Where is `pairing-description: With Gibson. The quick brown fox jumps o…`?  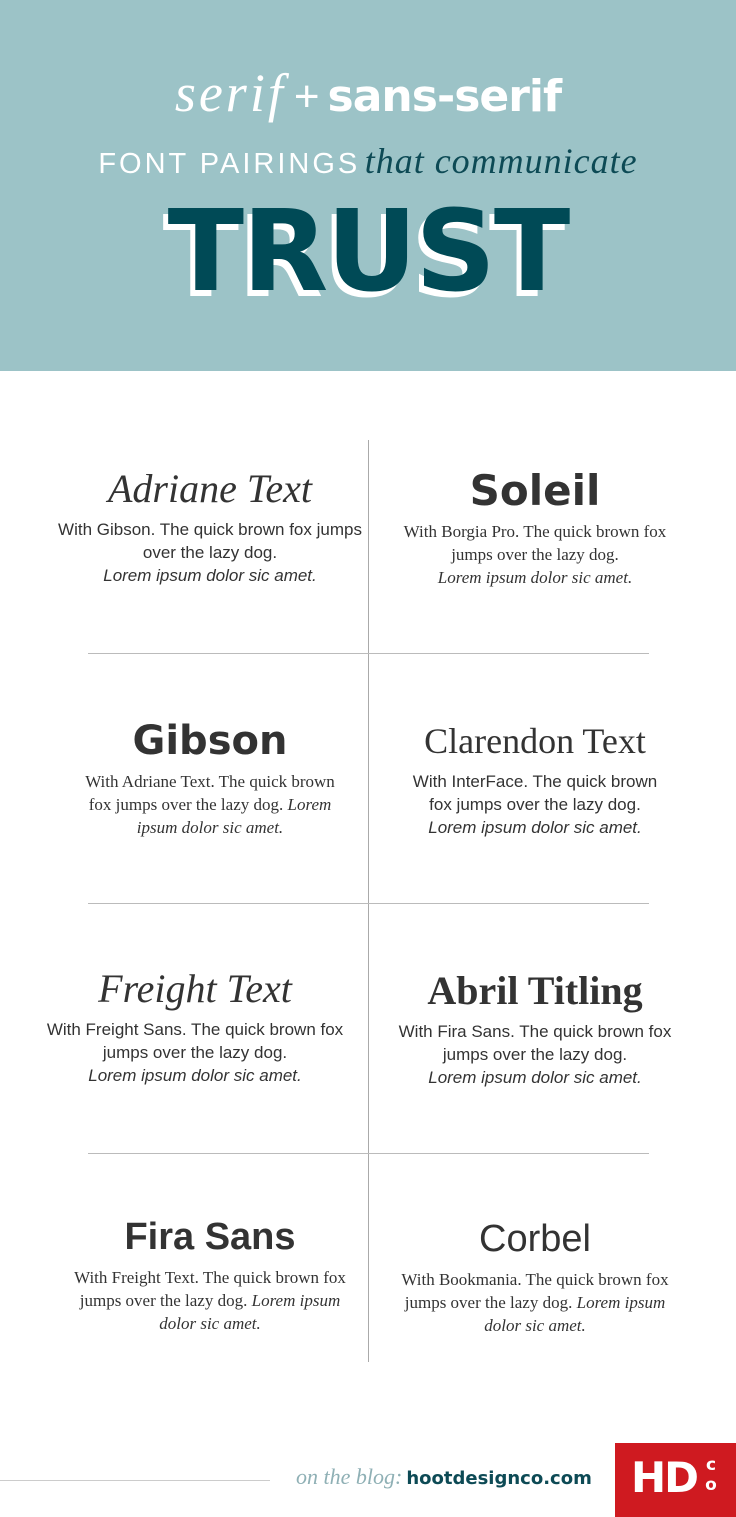 pairing-description: With Gibson. The quick brown fox jumps o… is located at coordinates (210, 552).